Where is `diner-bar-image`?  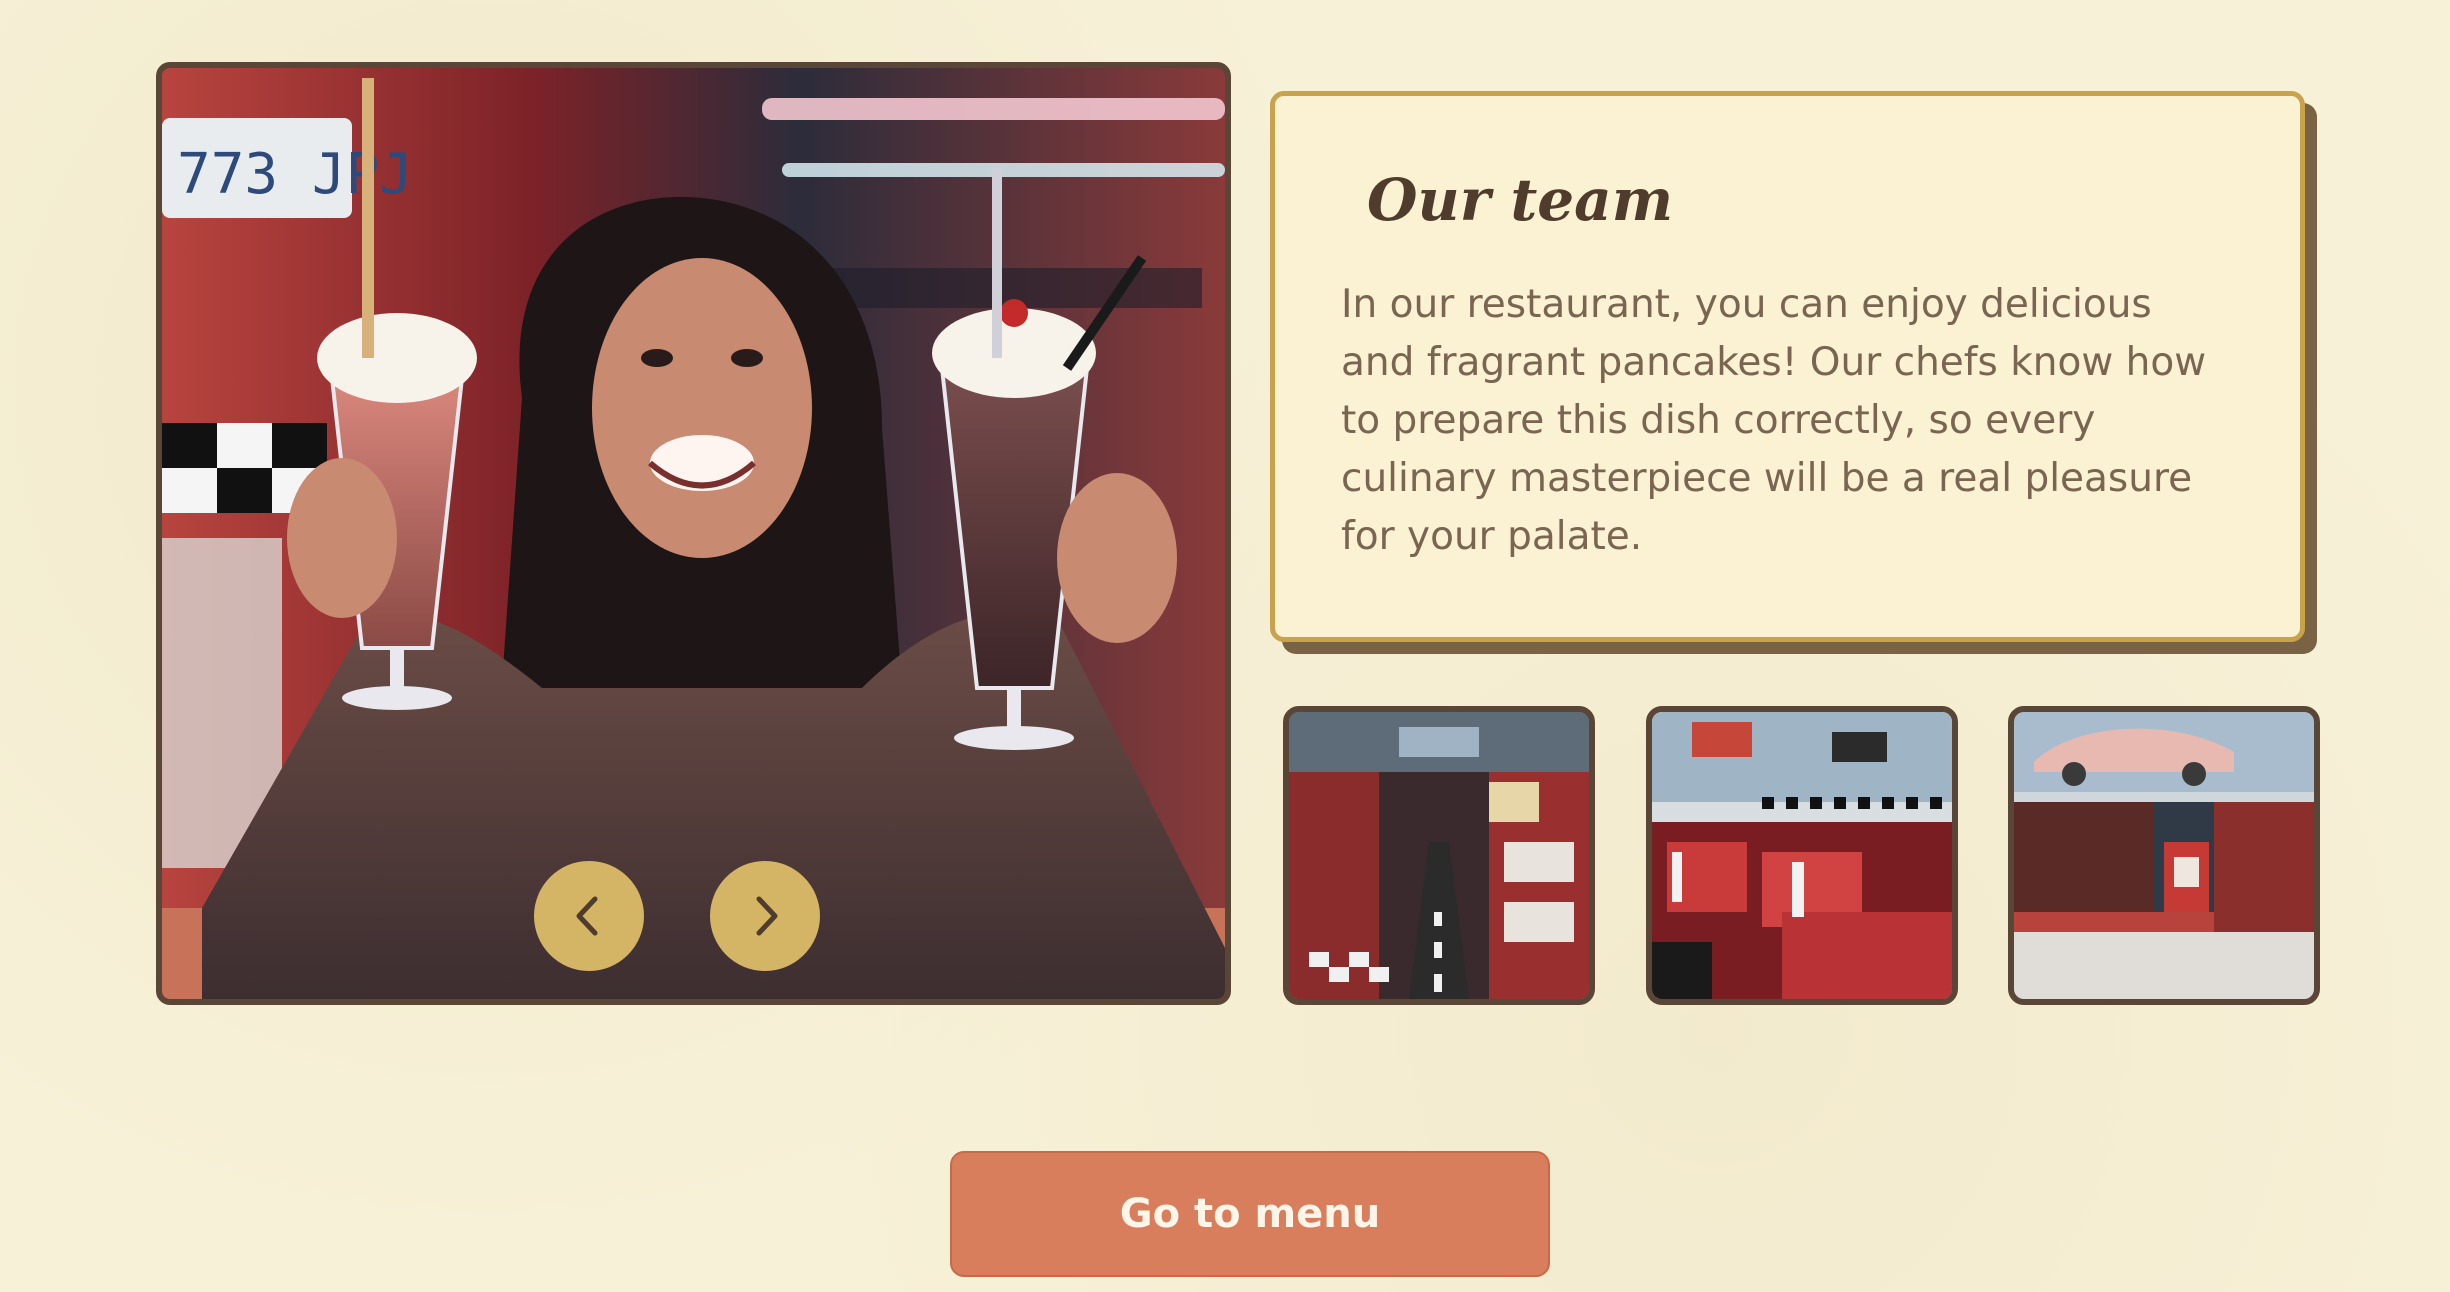 diner-bar-image is located at coordinates (2164, 855).